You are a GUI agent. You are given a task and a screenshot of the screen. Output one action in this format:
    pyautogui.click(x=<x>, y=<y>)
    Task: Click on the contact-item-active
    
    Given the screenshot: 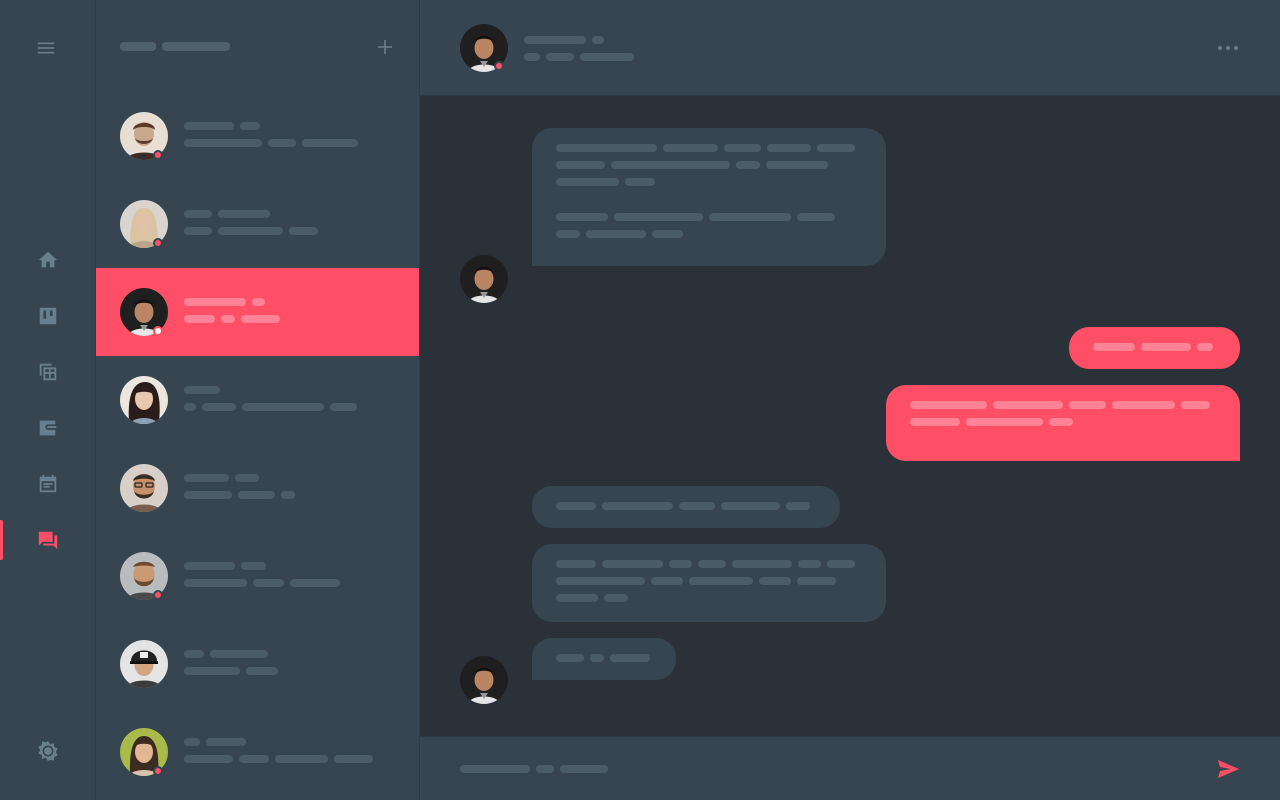 What is the action you would take?
    pyautogui.click(x=257, y=312)
    